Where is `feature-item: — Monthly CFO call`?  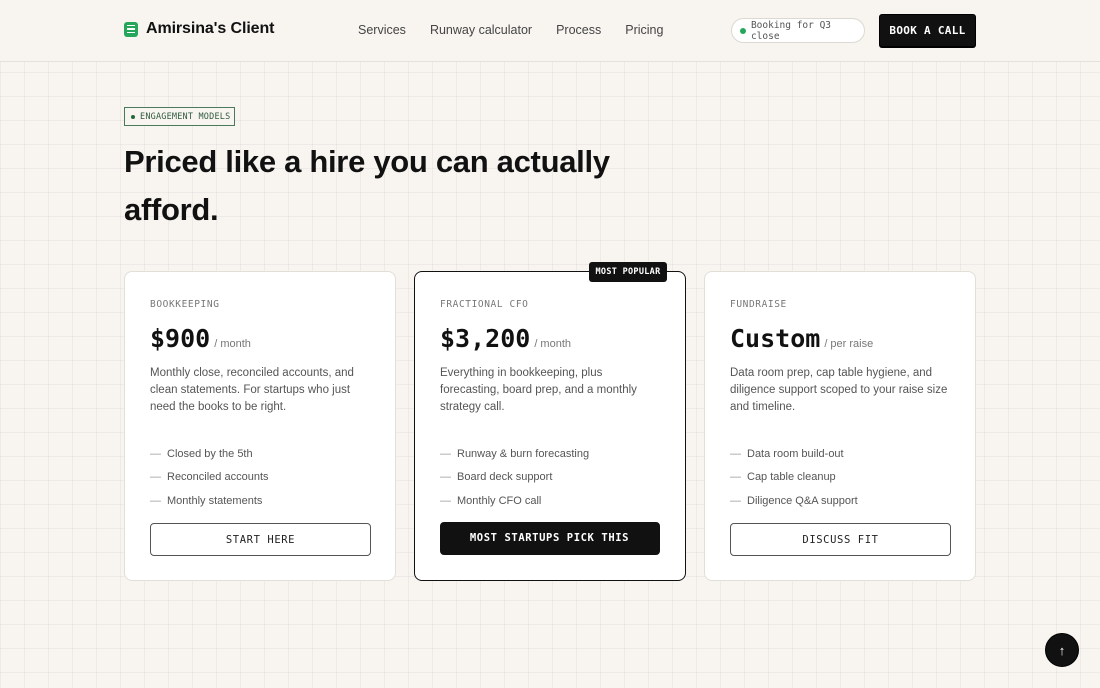 feature-item: — Monthly CFO call is located at coordinates (514, 501).